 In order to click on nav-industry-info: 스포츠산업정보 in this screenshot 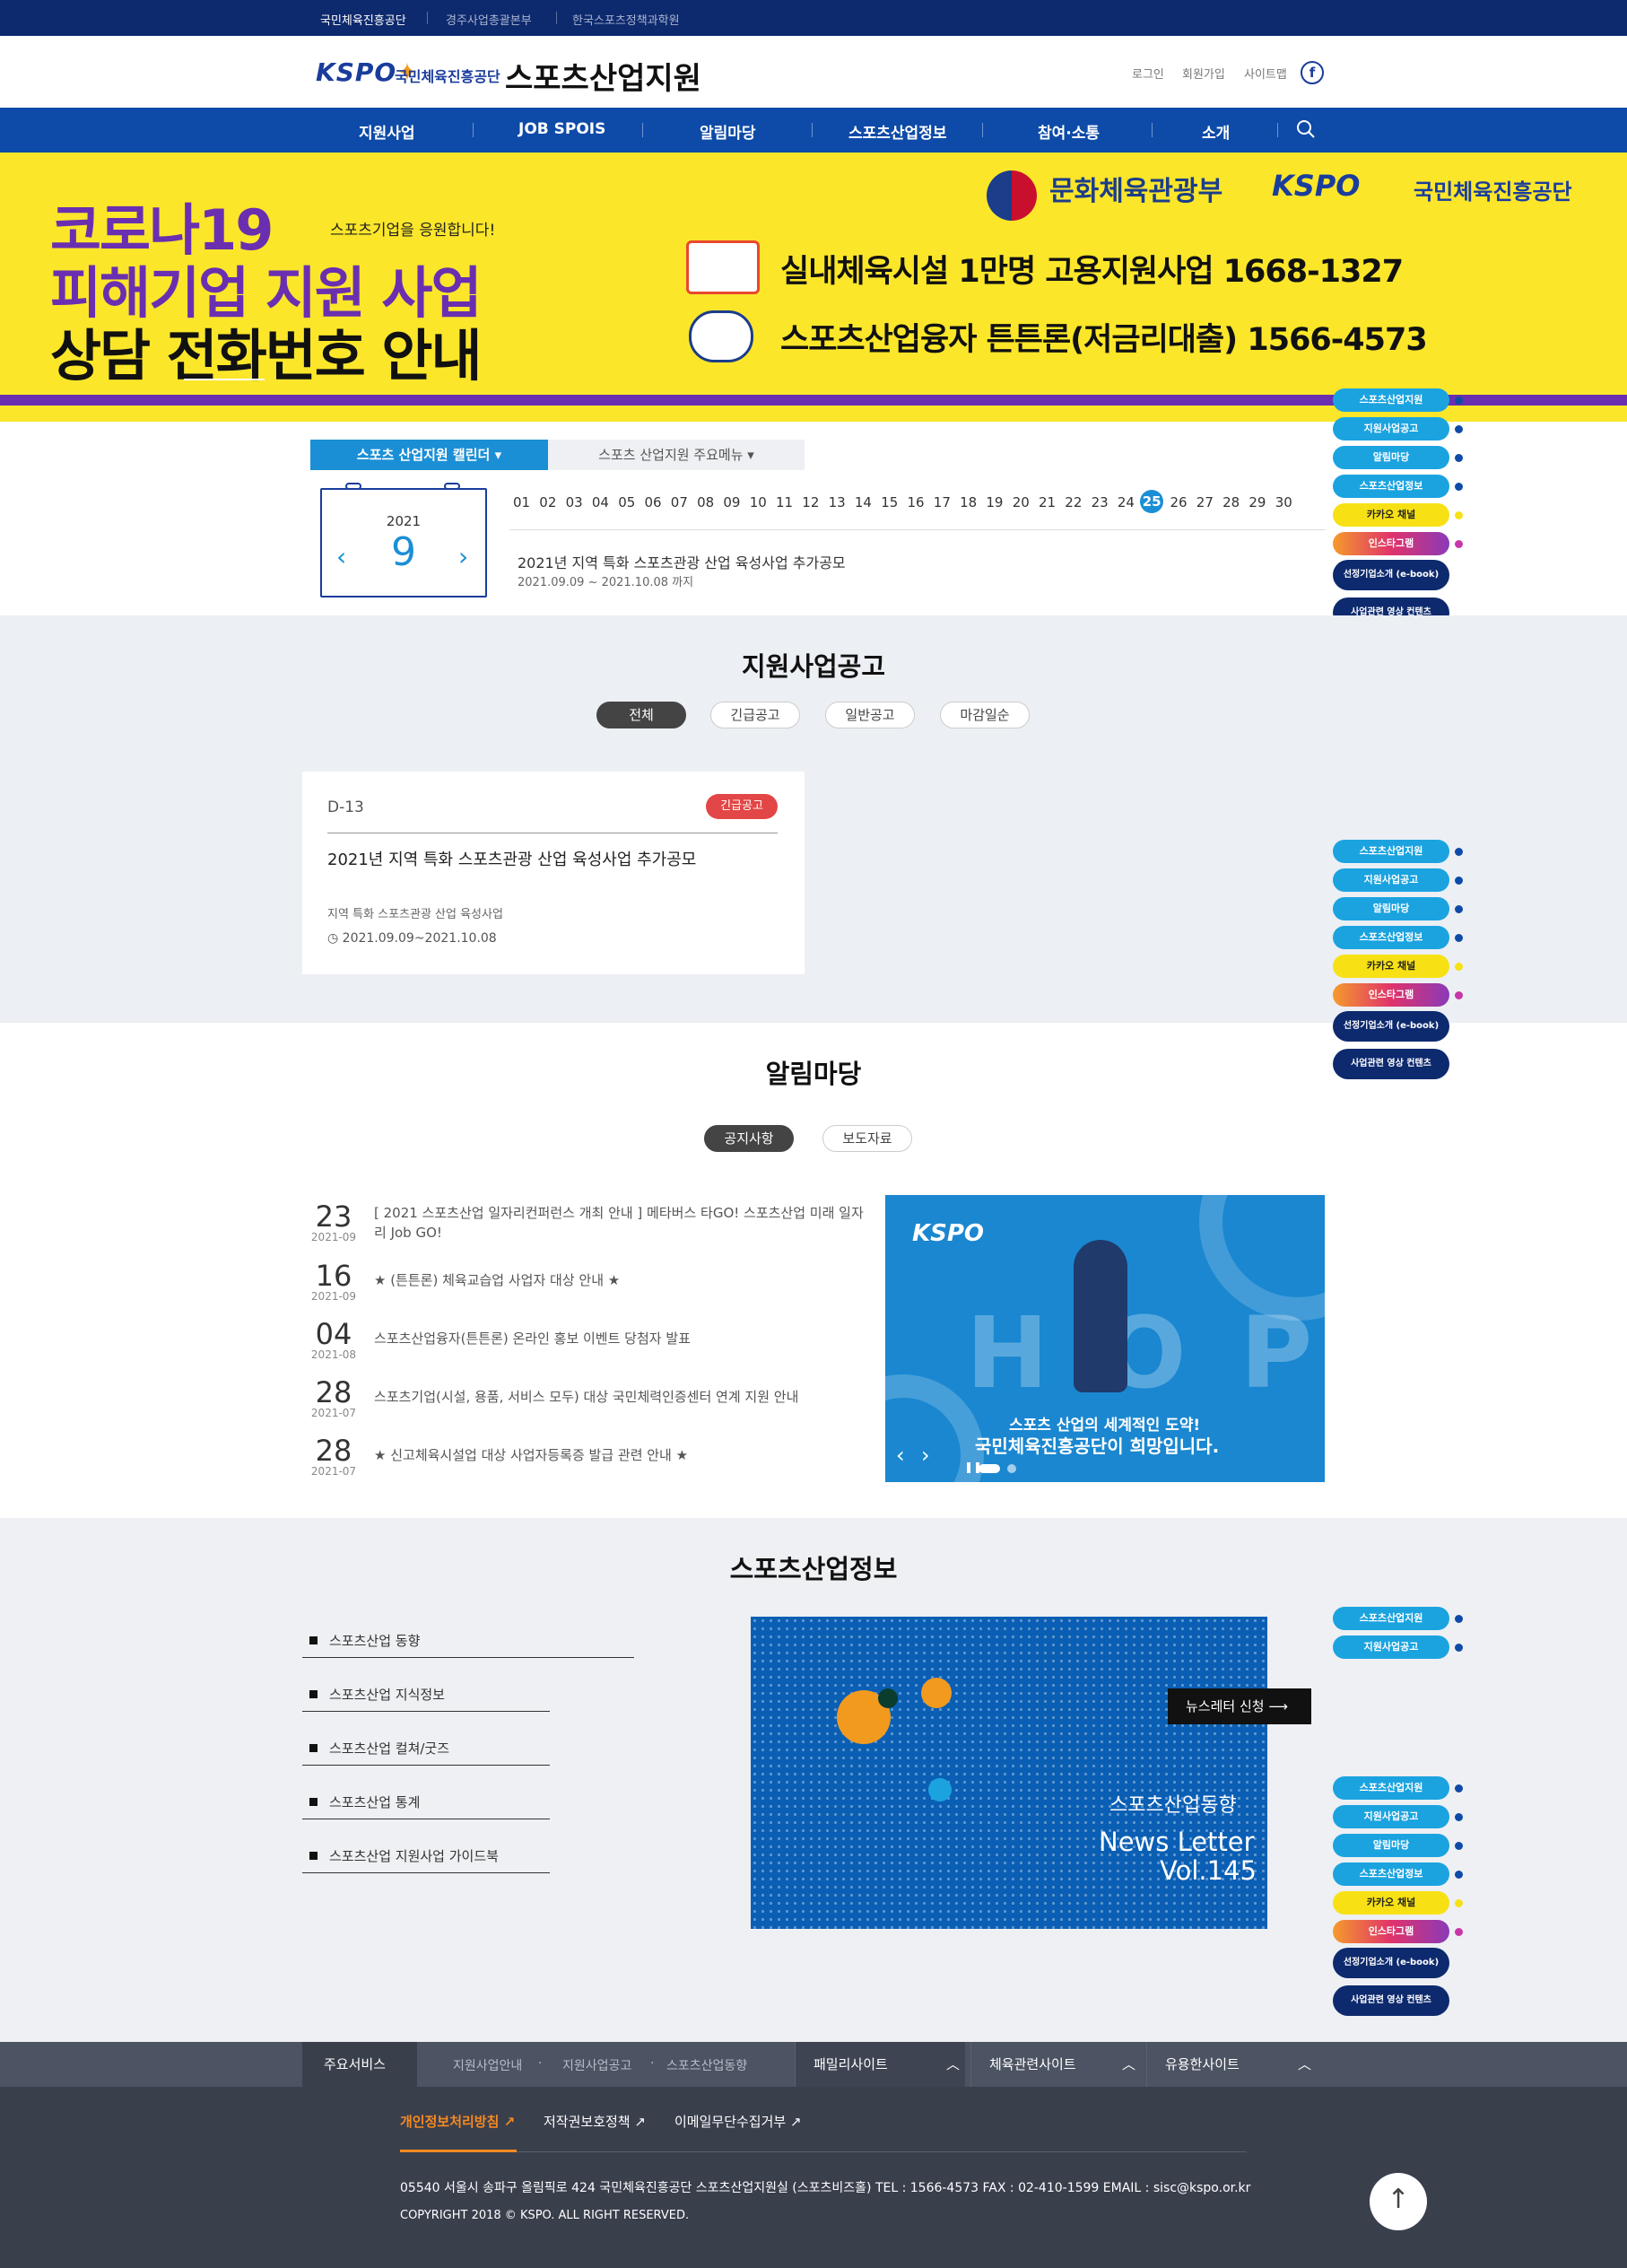, I will do `click(897, 131)`.